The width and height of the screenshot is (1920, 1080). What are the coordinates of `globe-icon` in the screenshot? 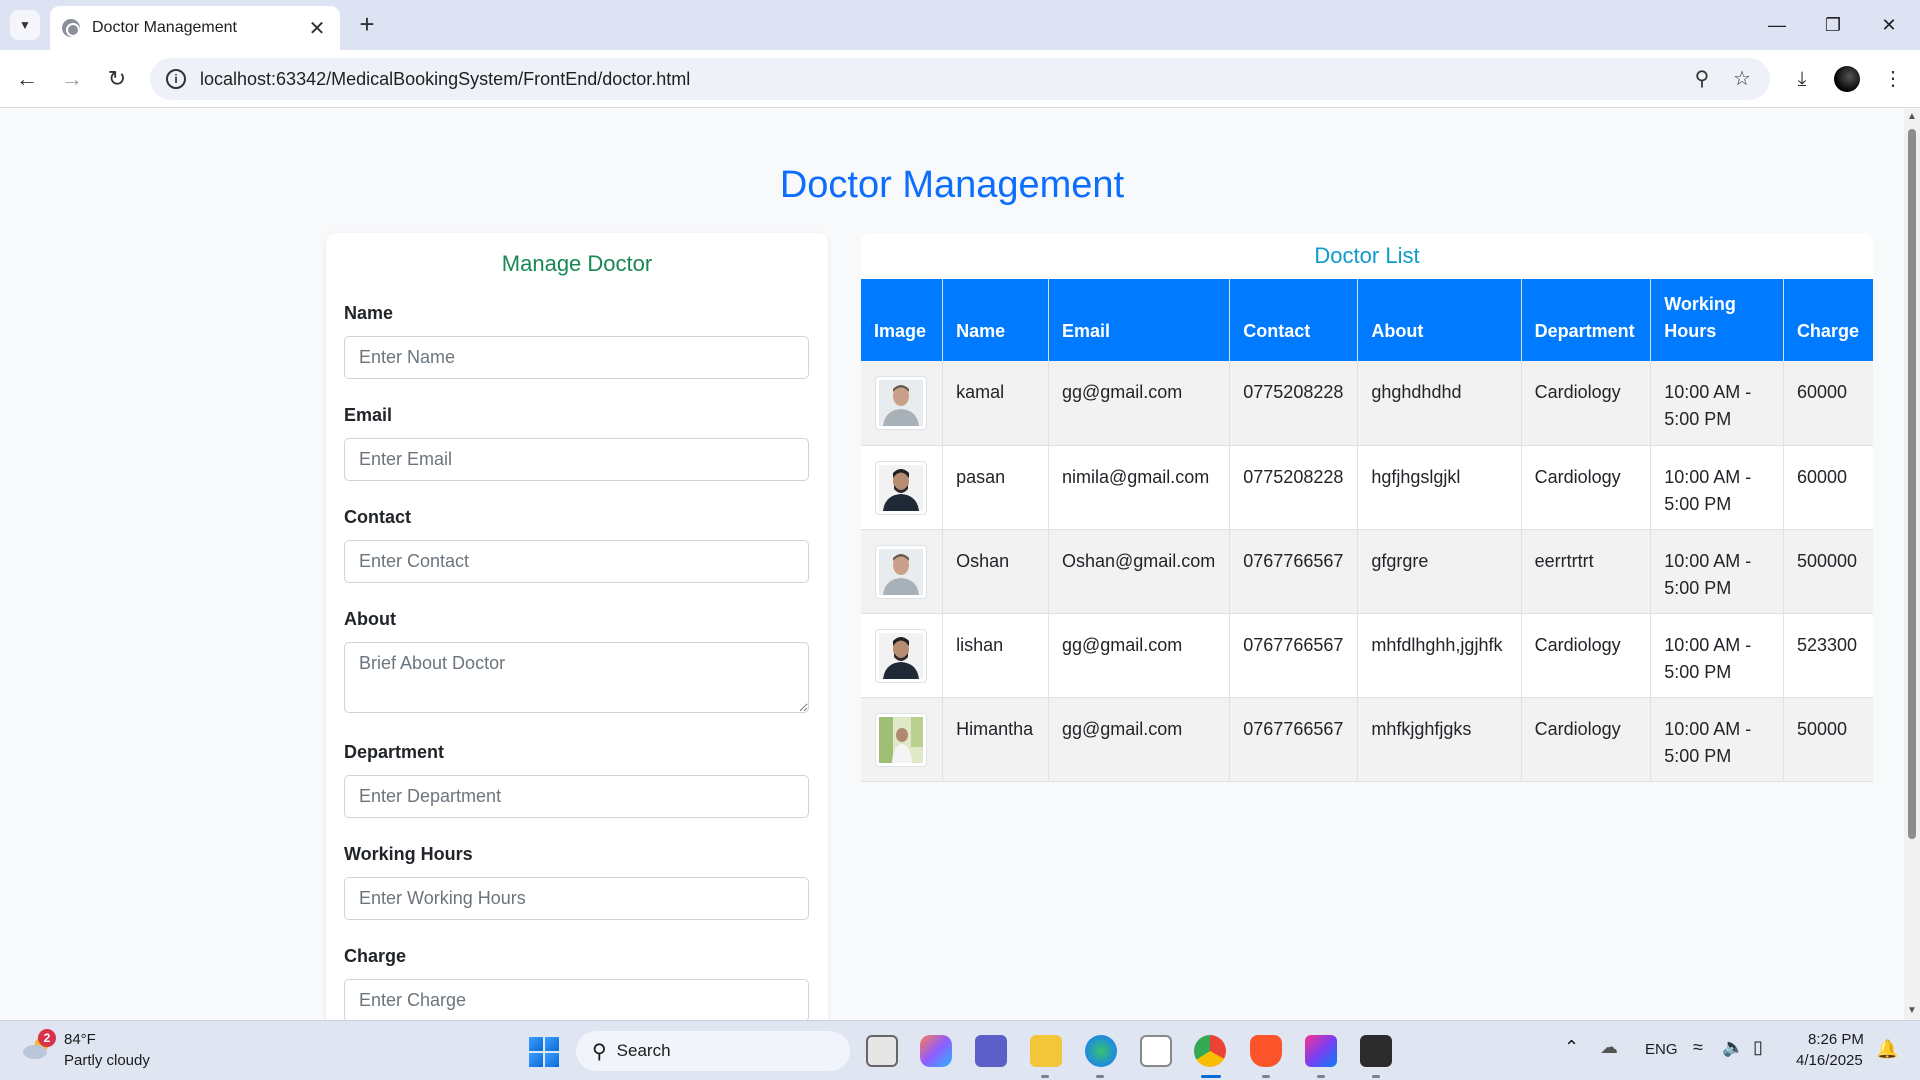 It's located at (71, 28).